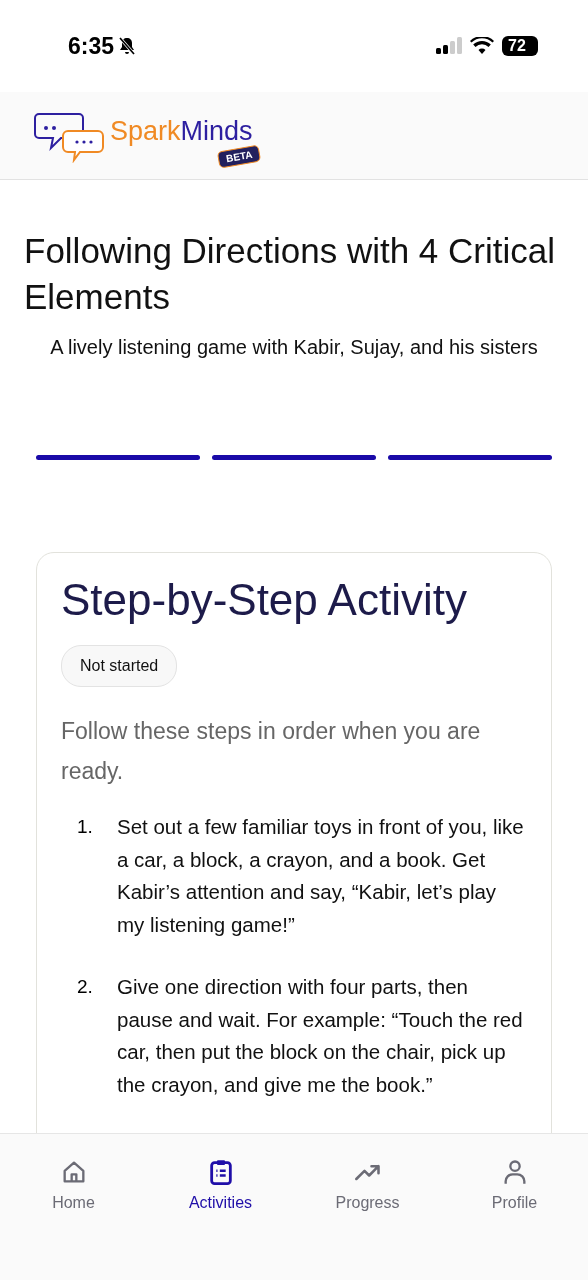 The image size is (588, 1280). I want to click on step-number: 2., so click(85, 987).